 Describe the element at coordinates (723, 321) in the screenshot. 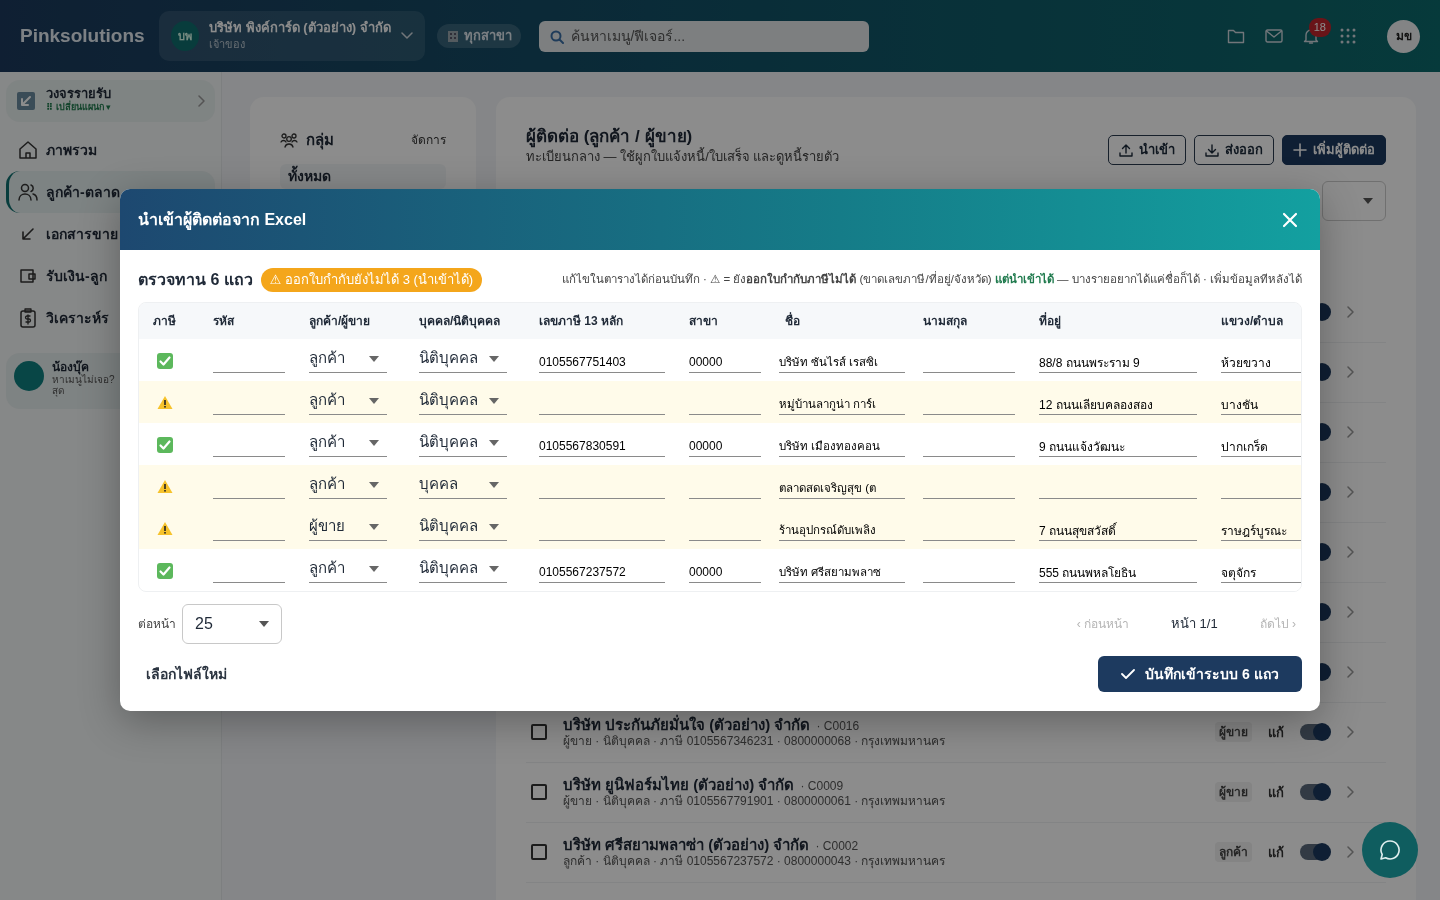

I see `column-header: สาขา` at that location.